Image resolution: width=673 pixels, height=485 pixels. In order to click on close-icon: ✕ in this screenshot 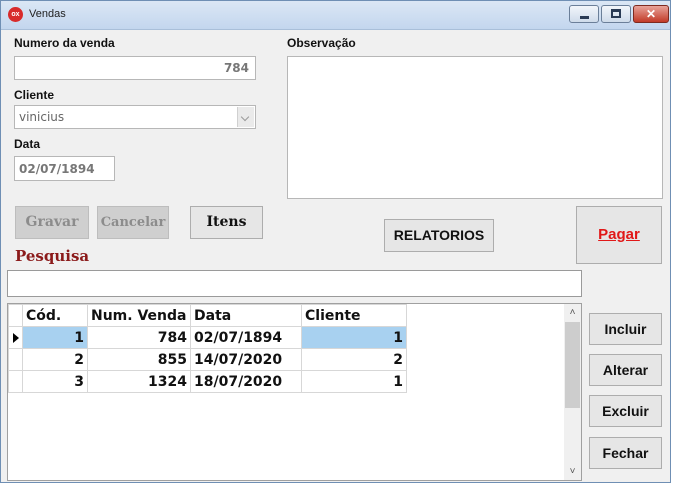, I will do `click(651, 14)`.